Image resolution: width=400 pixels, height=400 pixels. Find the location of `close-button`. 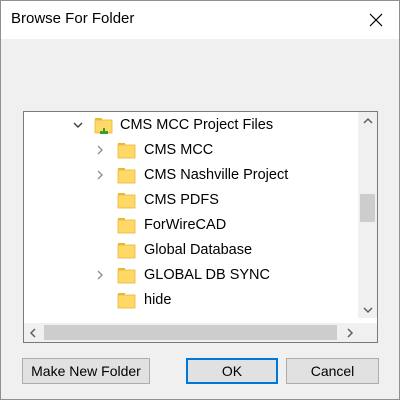

close-button is located at coordinates (376, 20).